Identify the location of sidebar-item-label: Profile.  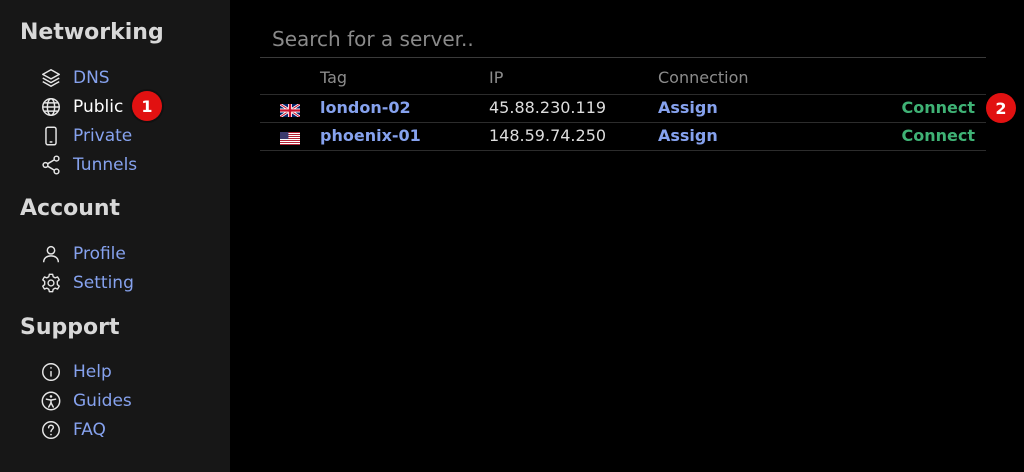
(99, 254).